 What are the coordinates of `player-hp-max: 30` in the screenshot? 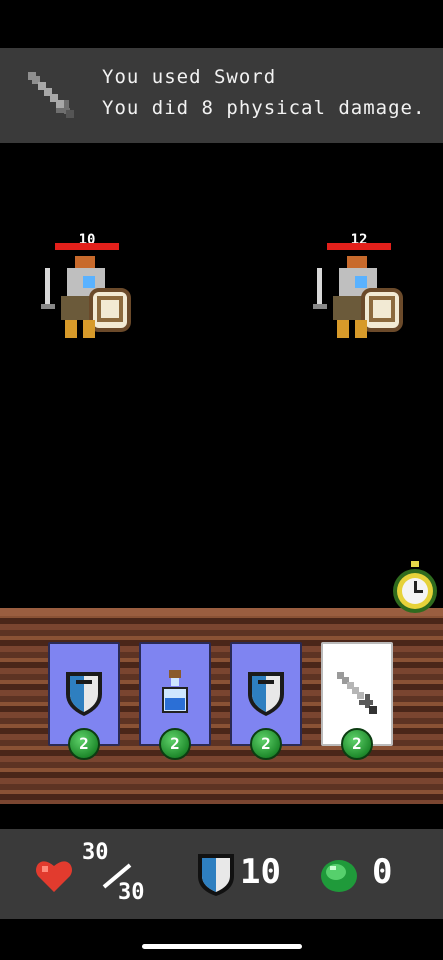 It's located at (131, 892).